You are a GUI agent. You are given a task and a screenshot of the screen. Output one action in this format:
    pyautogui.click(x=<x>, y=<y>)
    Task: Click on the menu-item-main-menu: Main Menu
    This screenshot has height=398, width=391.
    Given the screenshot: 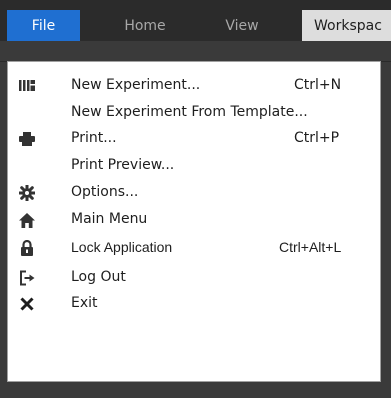 What is the action you would take?
    pyautogui.click(x=194, y=220)
    